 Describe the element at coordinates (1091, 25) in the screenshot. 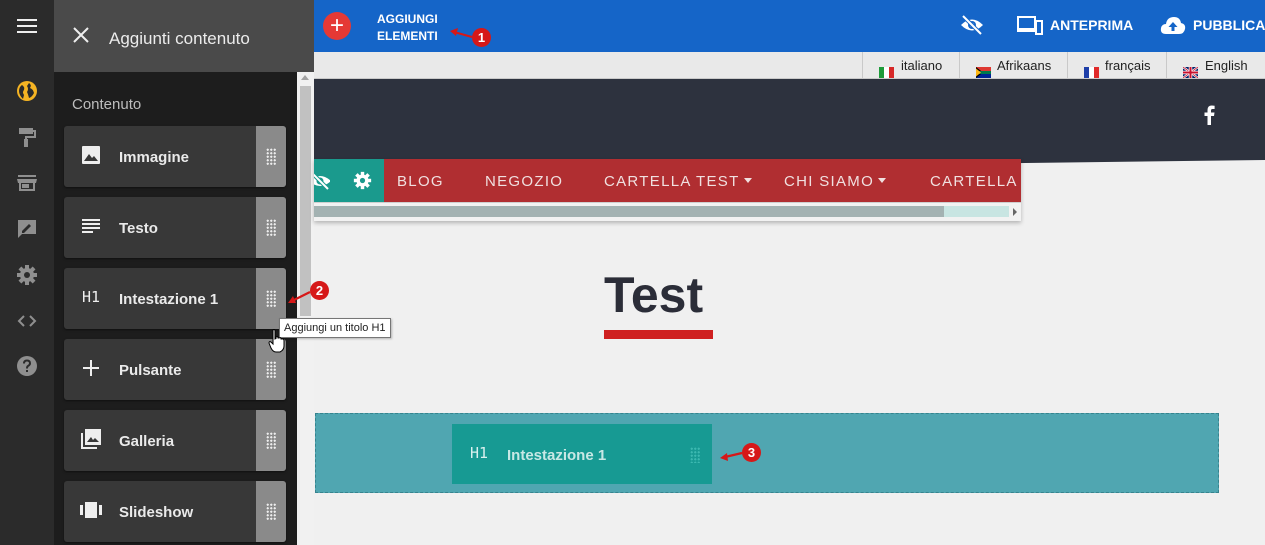

I see `preview-button: ANTEPRIMA` at that location.